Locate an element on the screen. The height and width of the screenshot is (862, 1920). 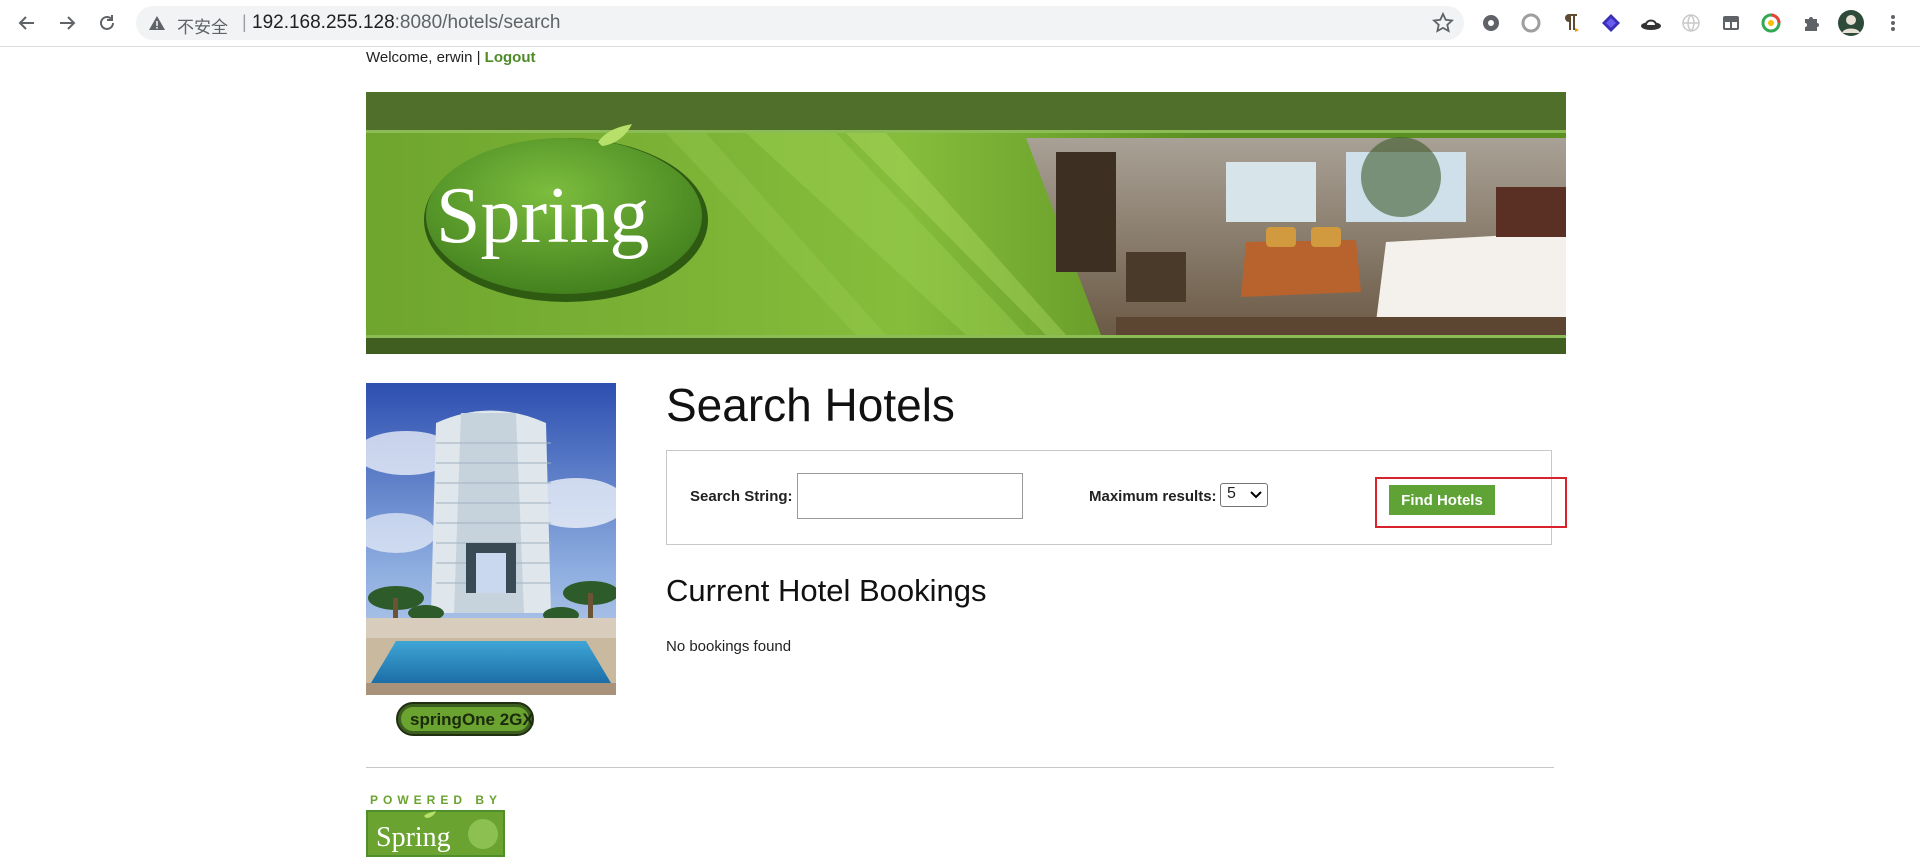
menu-icon is located at coordinates (1893, 23).